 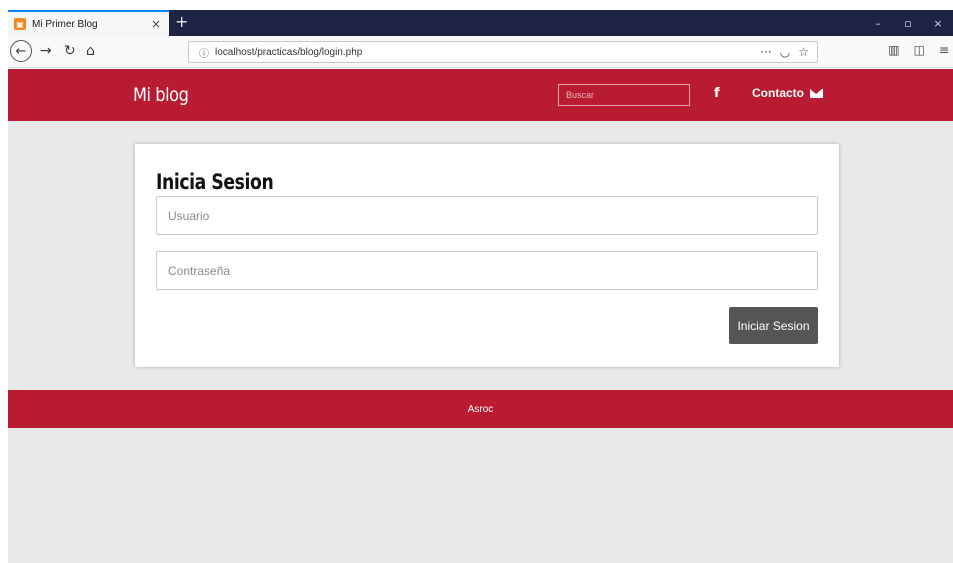 I want to click on site-header: Mi blog f Contacto, so click(x=480, y=95).